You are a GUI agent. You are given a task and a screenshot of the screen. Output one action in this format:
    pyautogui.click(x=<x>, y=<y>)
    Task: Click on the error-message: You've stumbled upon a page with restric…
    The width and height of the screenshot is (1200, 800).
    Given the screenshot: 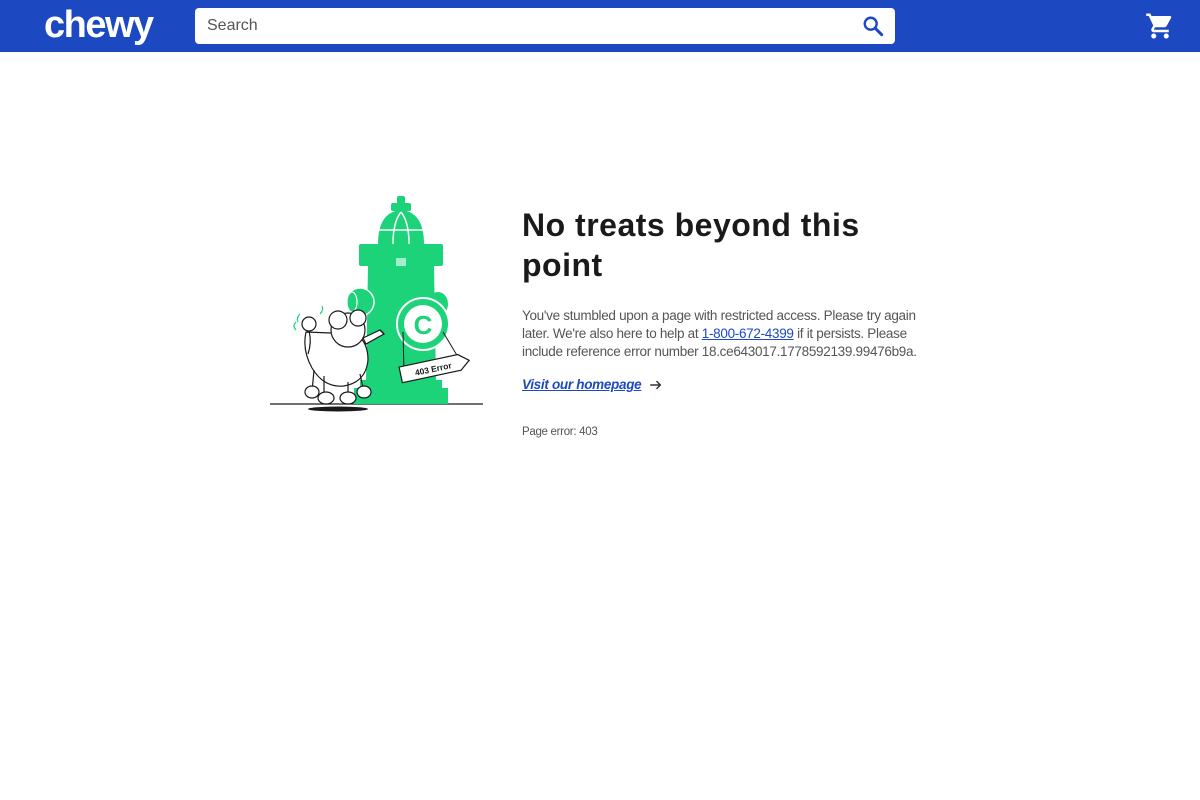 What is the action you would take?
    pyautogui.click(x=732, y=334)
    